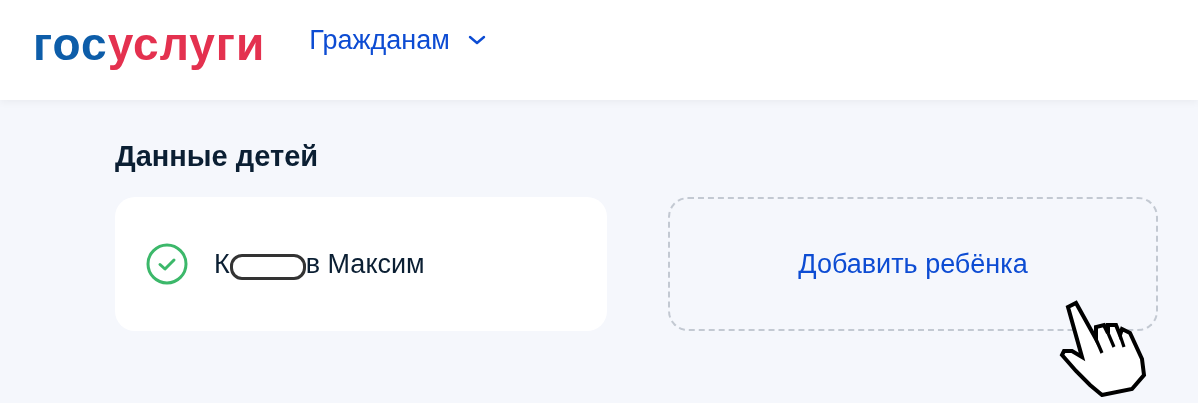 The width and height of the screenshot is (1198, 403). What do you see at coordinates (222, 264) in the screenshot?
I see `child-name-start: К` at bounding box center [222, 264].